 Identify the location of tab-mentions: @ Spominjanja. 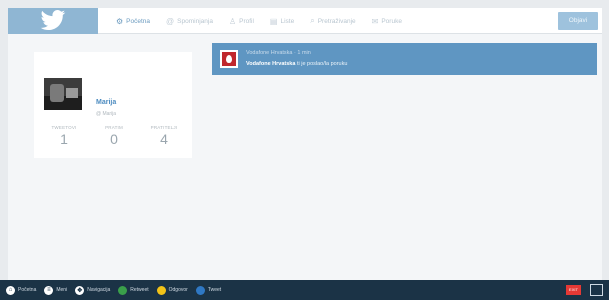
(189, 21).